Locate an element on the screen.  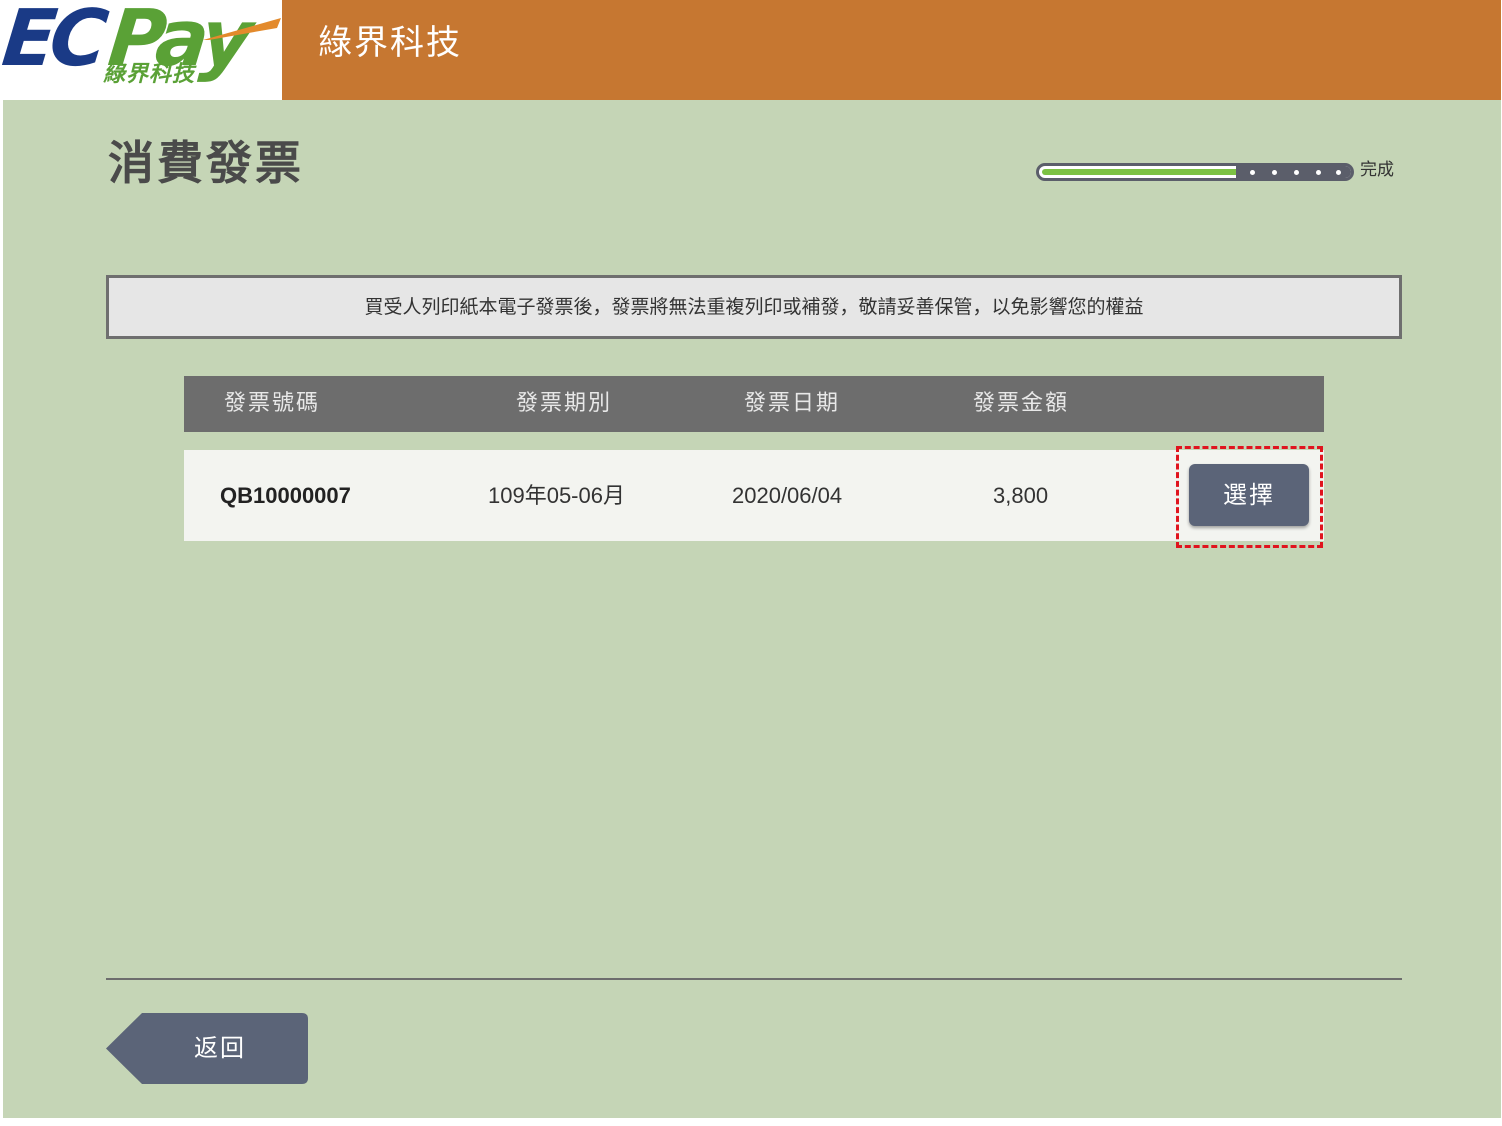
cell-invoice-period: 109年05-06月 is located at coordinates (556, 495).